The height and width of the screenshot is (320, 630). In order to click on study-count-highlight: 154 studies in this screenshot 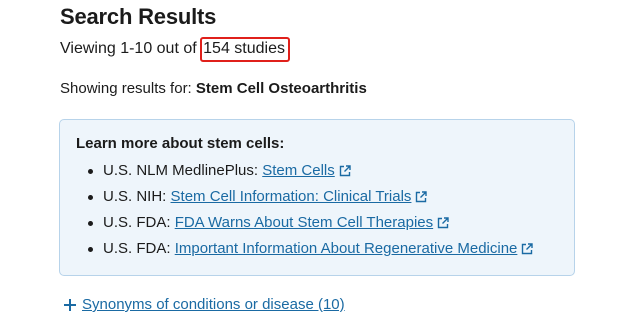, I will do `click(245, 49)`.